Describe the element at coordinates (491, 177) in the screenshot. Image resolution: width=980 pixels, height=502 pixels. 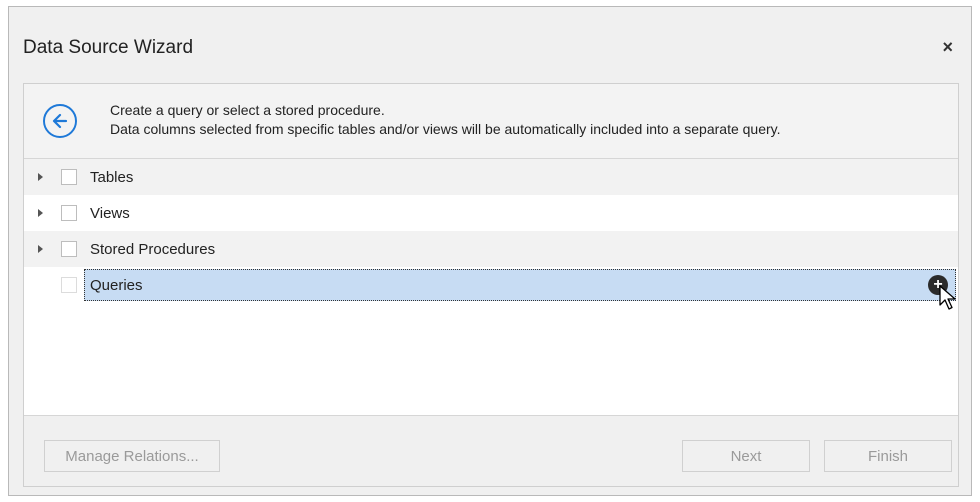
I see `tree-item-tables: Tables` at that location.